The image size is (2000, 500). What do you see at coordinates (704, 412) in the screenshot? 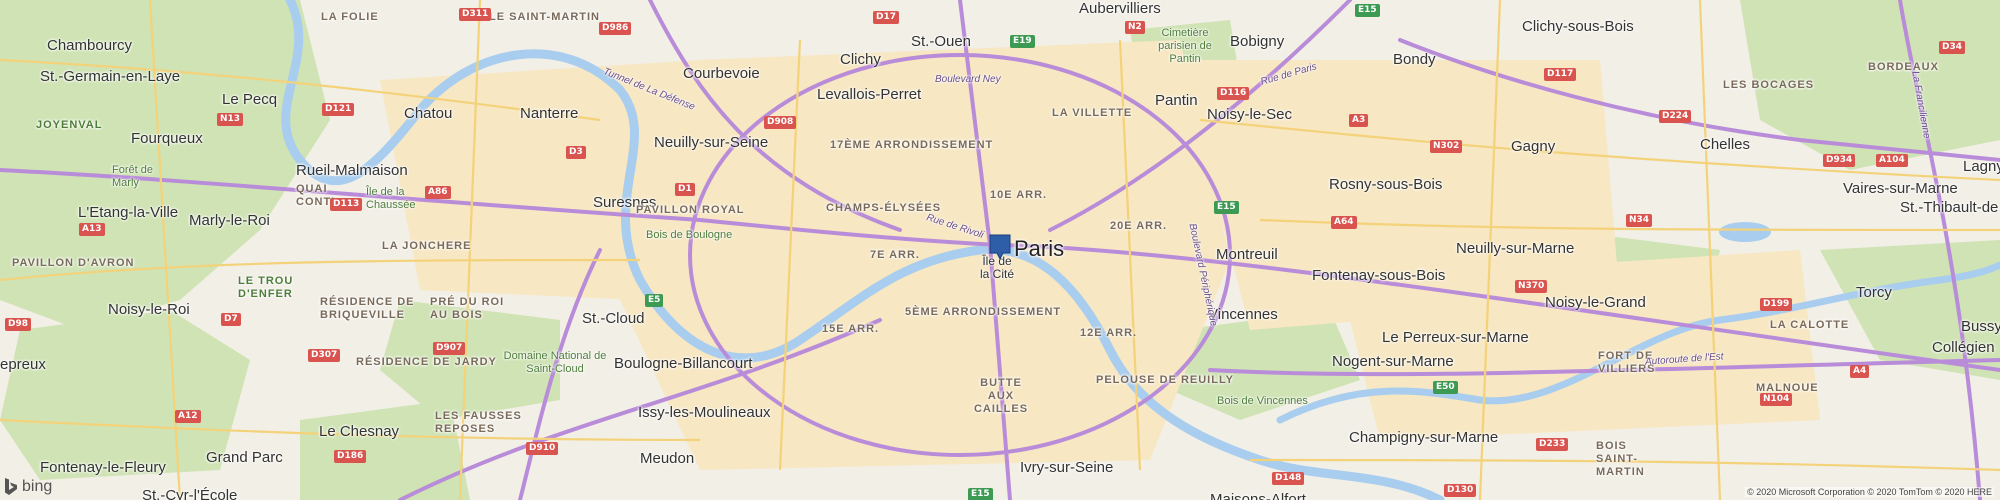
I see `place-issy: Issy-les-Moulineaux` at bounding box center [704, 412].